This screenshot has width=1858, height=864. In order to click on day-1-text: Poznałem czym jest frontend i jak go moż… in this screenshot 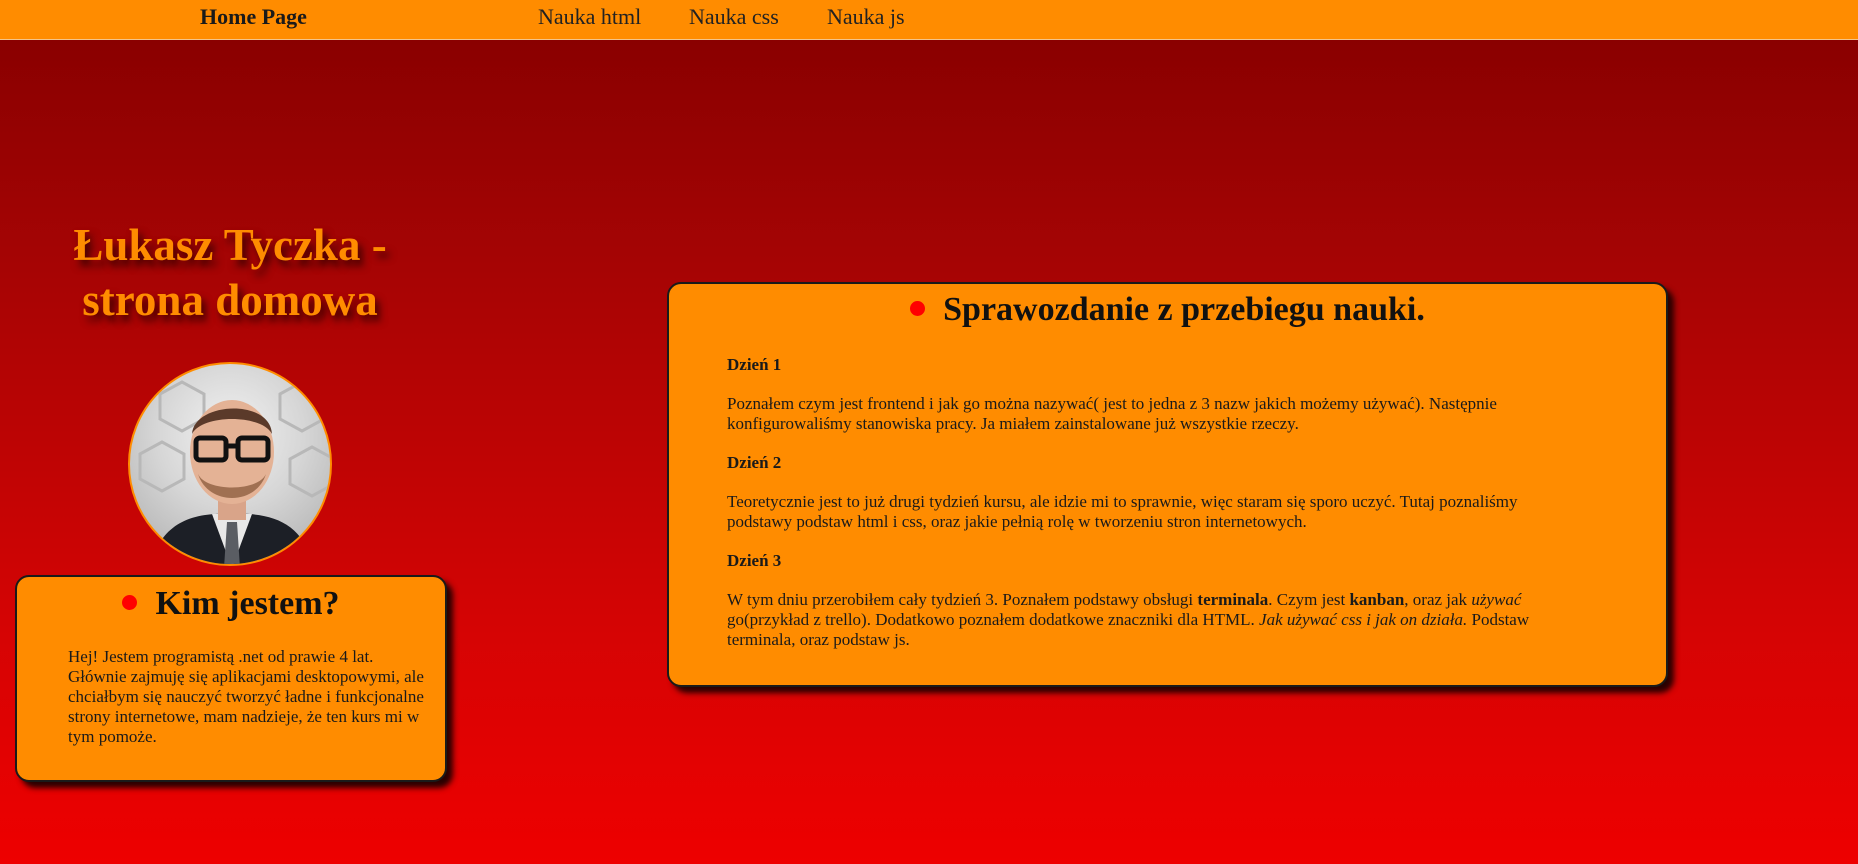, I will do `click(1112, 413)`.